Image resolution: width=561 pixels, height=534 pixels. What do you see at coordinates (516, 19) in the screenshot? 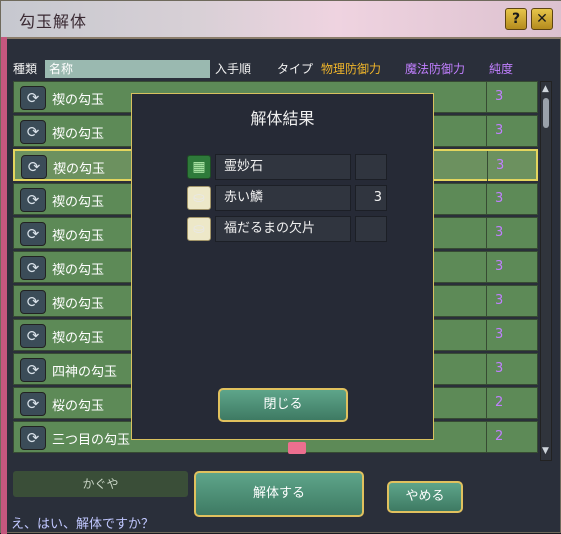
I see `help-button: ?` at bounding box center [516, 19].